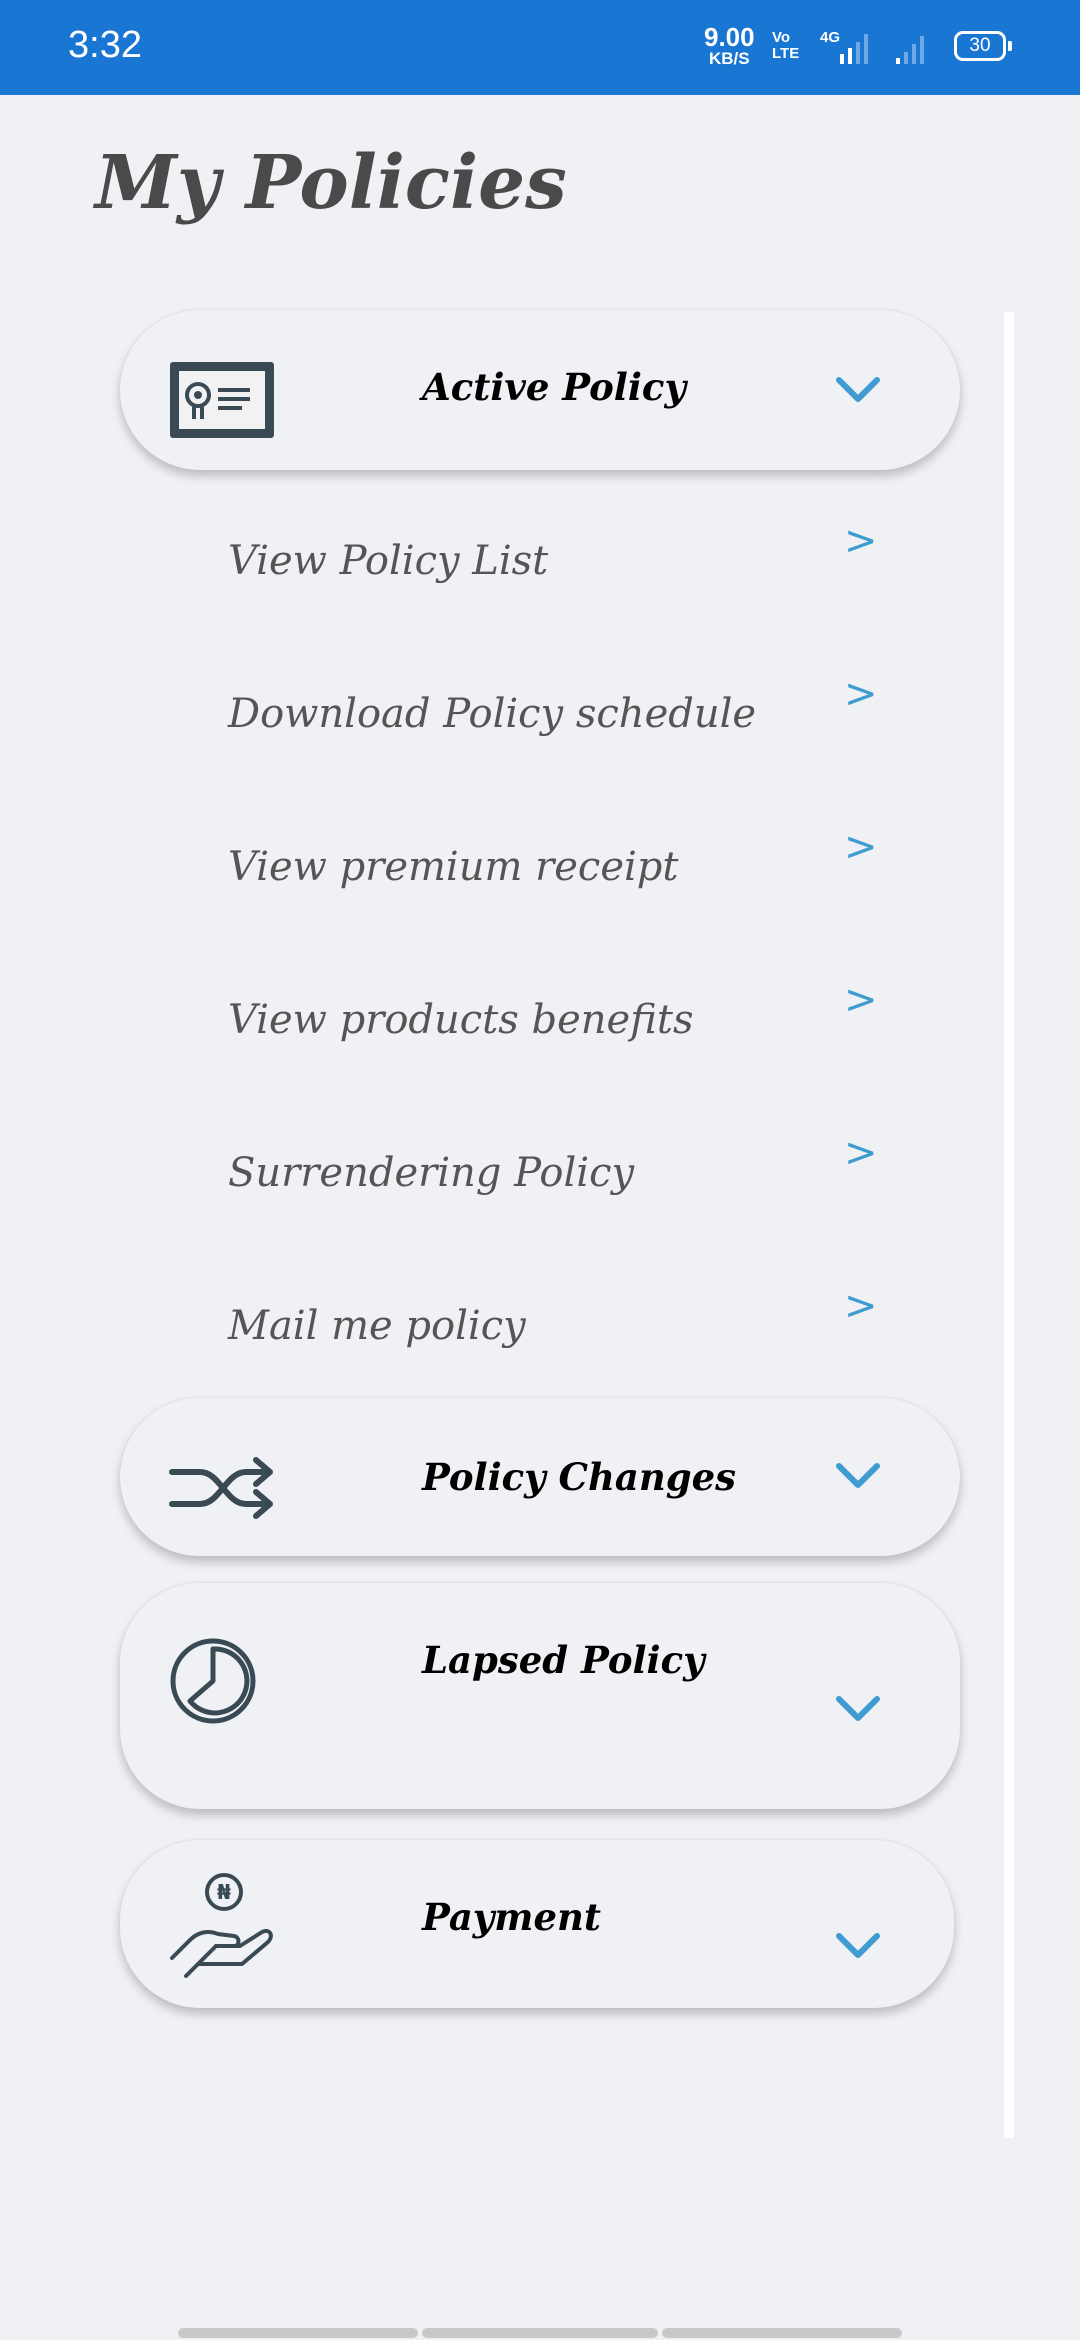  I want to click on list-item-view-products-benefits: View products benefits >, so click(558, 1022).